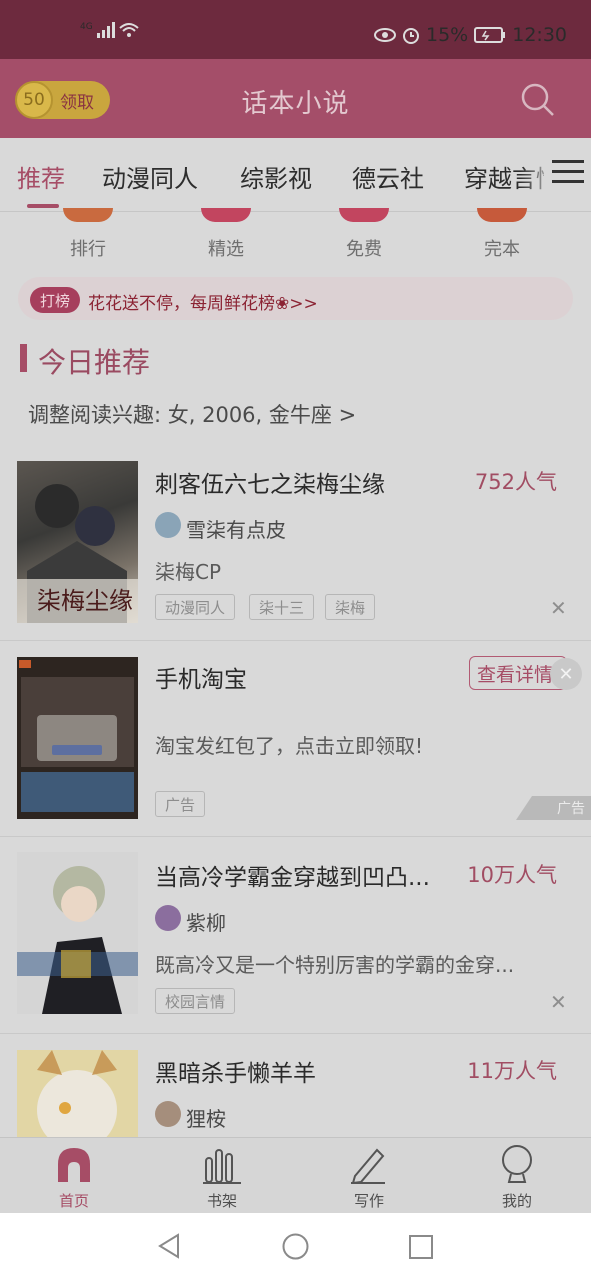 This screenshot has width=591, height=1280. I want to click on category-free: 免费, so click(364, 248).